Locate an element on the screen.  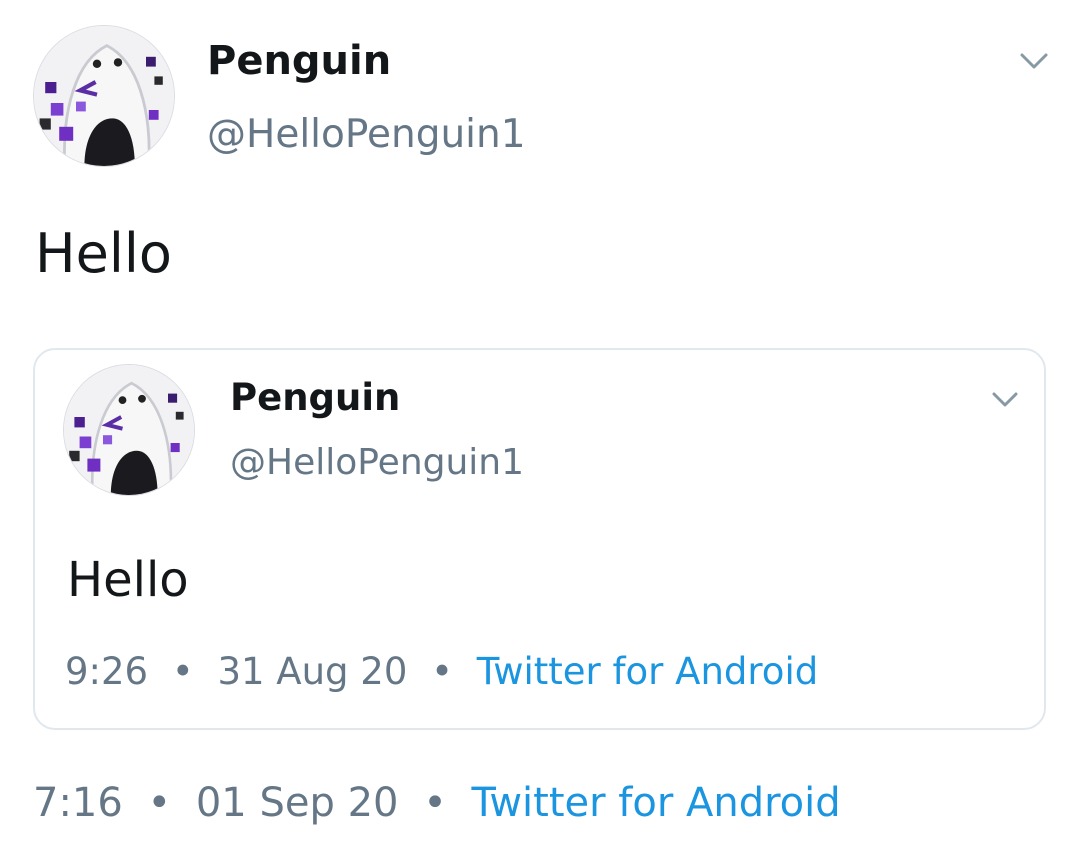
tweet-date: 01 Sep 20 is located at coordinates (297, 803).